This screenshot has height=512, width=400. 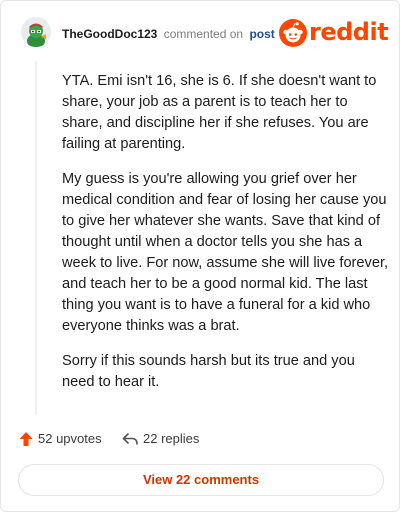 What do you see at coordinates (261, 34) in the screenshot?
I see `post-link: post` at bounding box center [261, 34].